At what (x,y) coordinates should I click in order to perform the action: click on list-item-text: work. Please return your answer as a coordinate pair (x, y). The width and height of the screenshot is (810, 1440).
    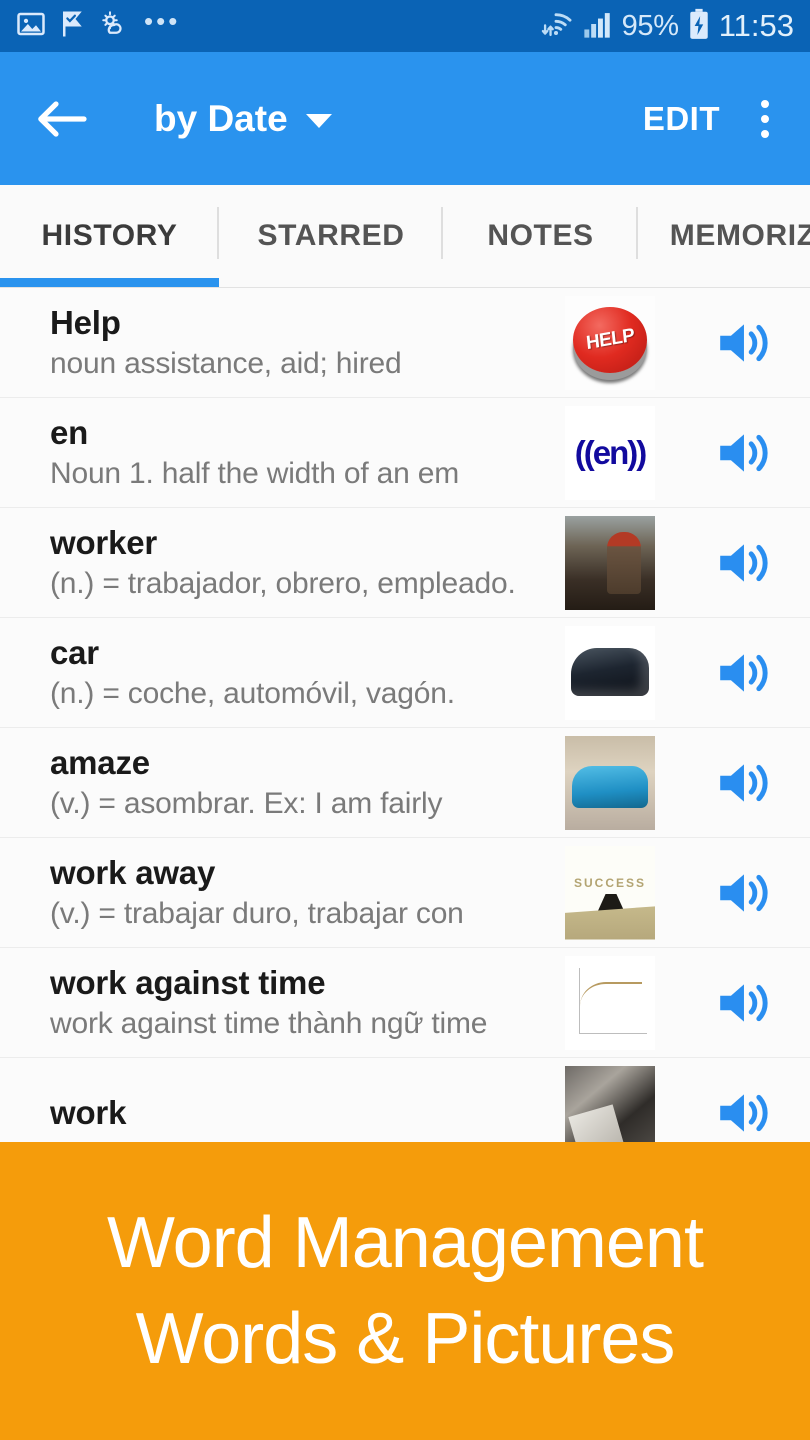
    Looking at the image, I should click on (270, 1113).